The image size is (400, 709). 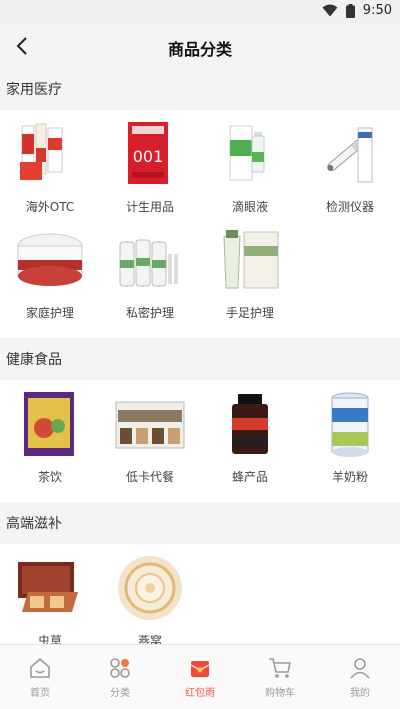 I want to click on category-item-goat-milk-powder: 羊奶粉, so click(x=350, y=441).